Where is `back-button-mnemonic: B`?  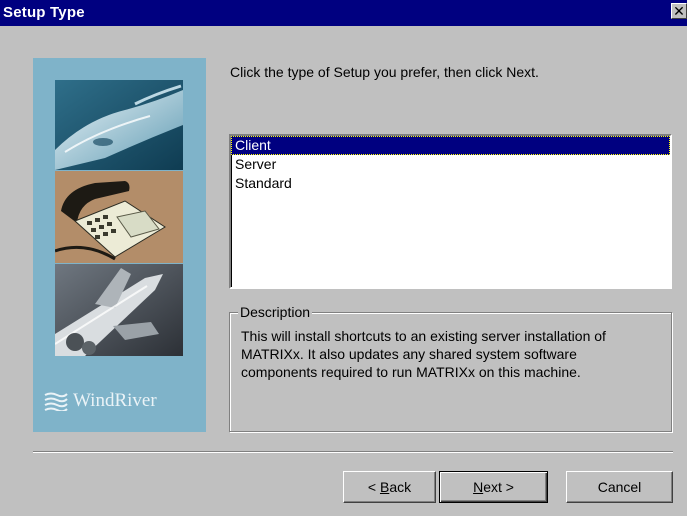 back-button-mnemonic: B is located at coordinates (384, 487).